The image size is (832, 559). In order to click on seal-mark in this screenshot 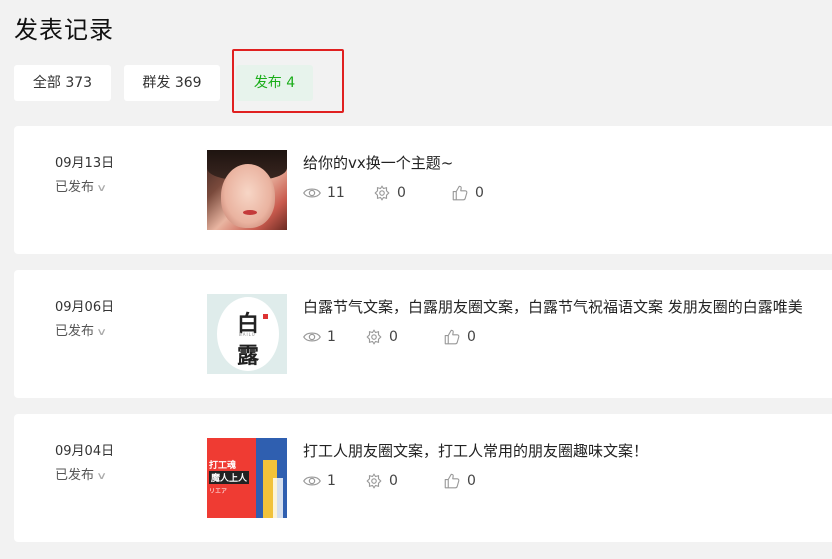, I will do `click(265, 316)`.